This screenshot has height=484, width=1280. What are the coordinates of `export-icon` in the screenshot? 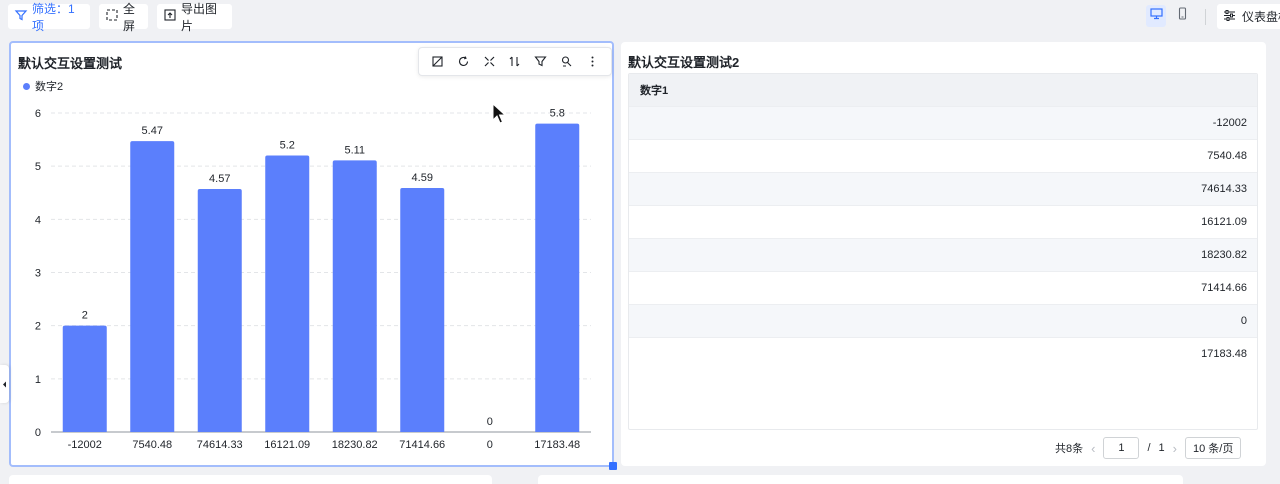 It's located at (170, 16).